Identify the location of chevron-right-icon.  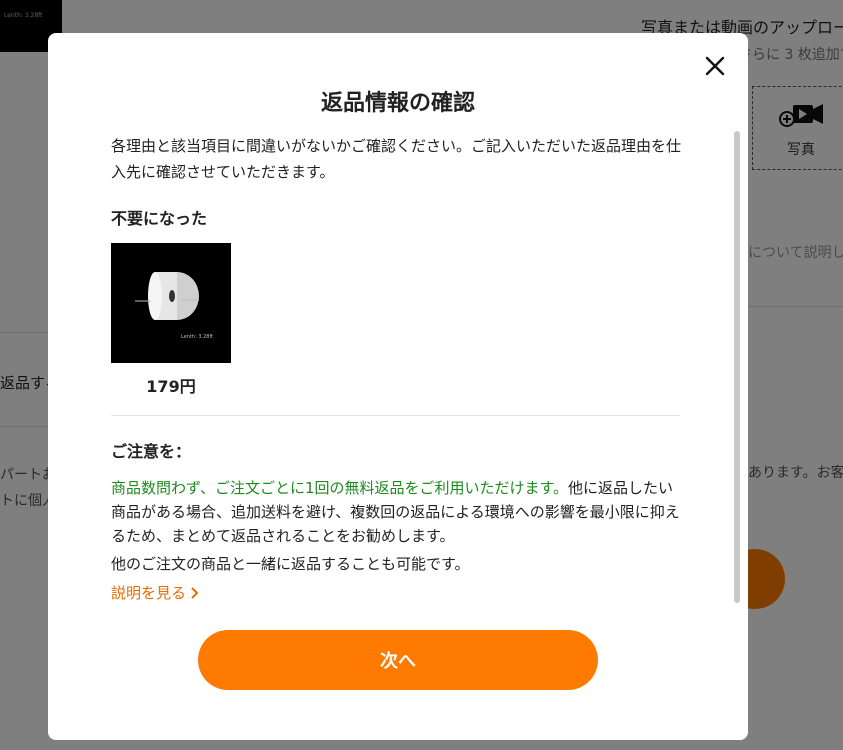
(195, 592).